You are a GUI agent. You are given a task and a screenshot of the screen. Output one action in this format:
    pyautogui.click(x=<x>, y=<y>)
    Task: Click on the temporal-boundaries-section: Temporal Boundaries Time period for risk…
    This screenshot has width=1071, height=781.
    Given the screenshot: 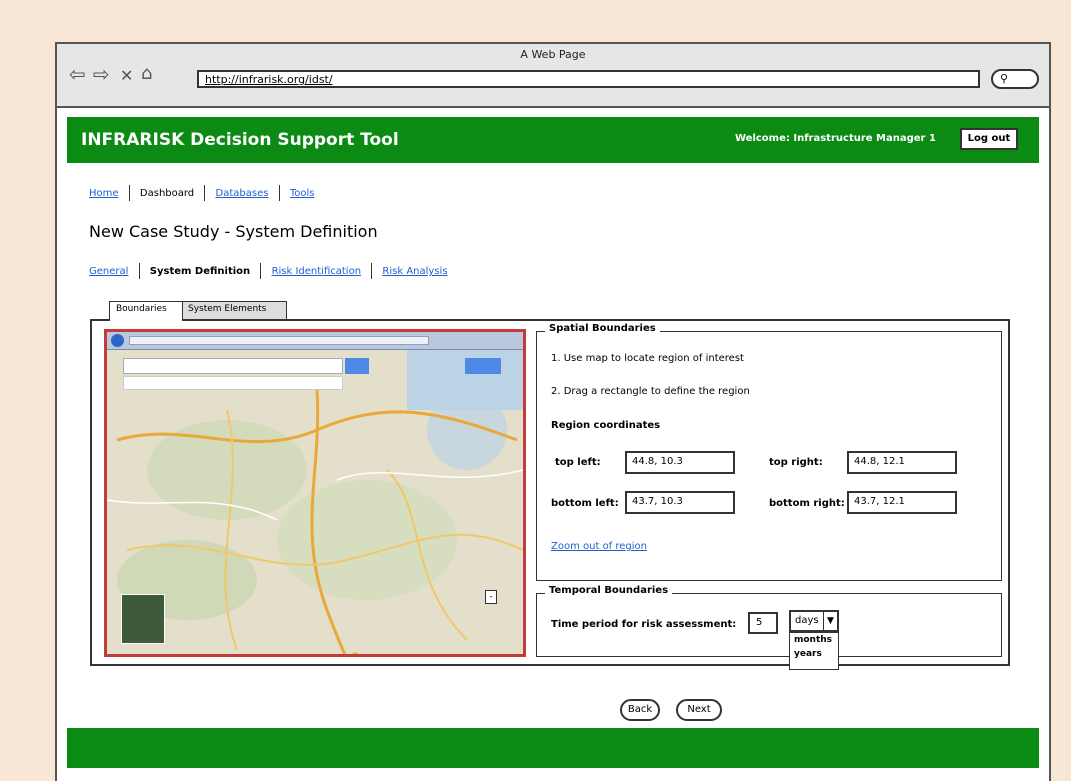 What is the action you would take?
    pyautogui.click(x=769, y=627)
    